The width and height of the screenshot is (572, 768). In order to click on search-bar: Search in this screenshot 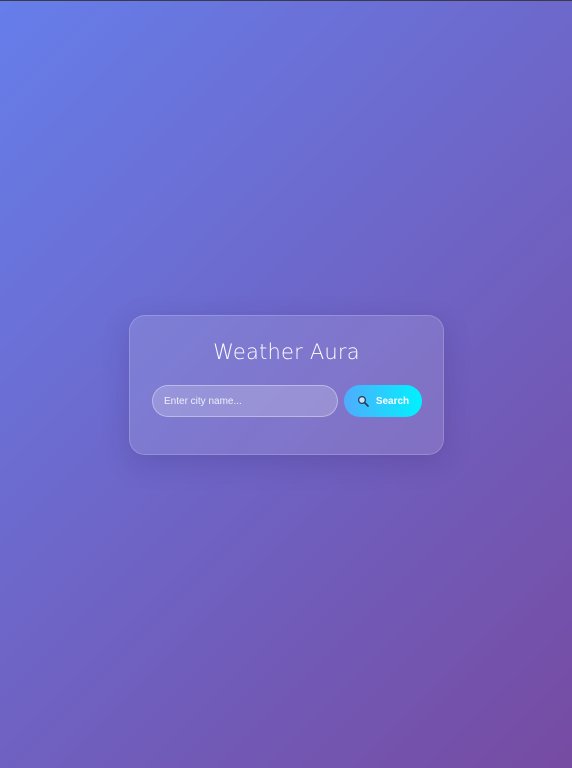, I will do `click(287, 401)`.